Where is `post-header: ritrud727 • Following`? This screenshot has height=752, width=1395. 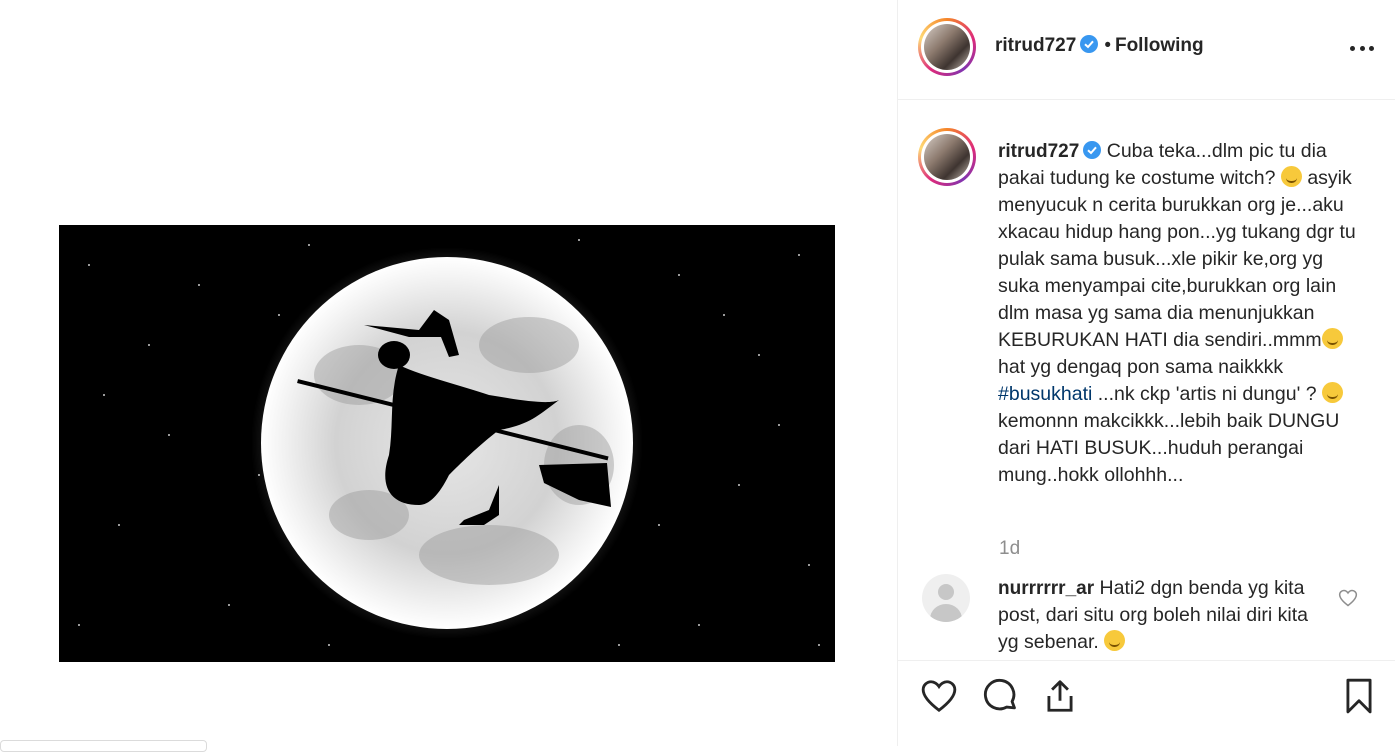 post-header: ritrud727 • Following is located at coordinates (1146, 50).